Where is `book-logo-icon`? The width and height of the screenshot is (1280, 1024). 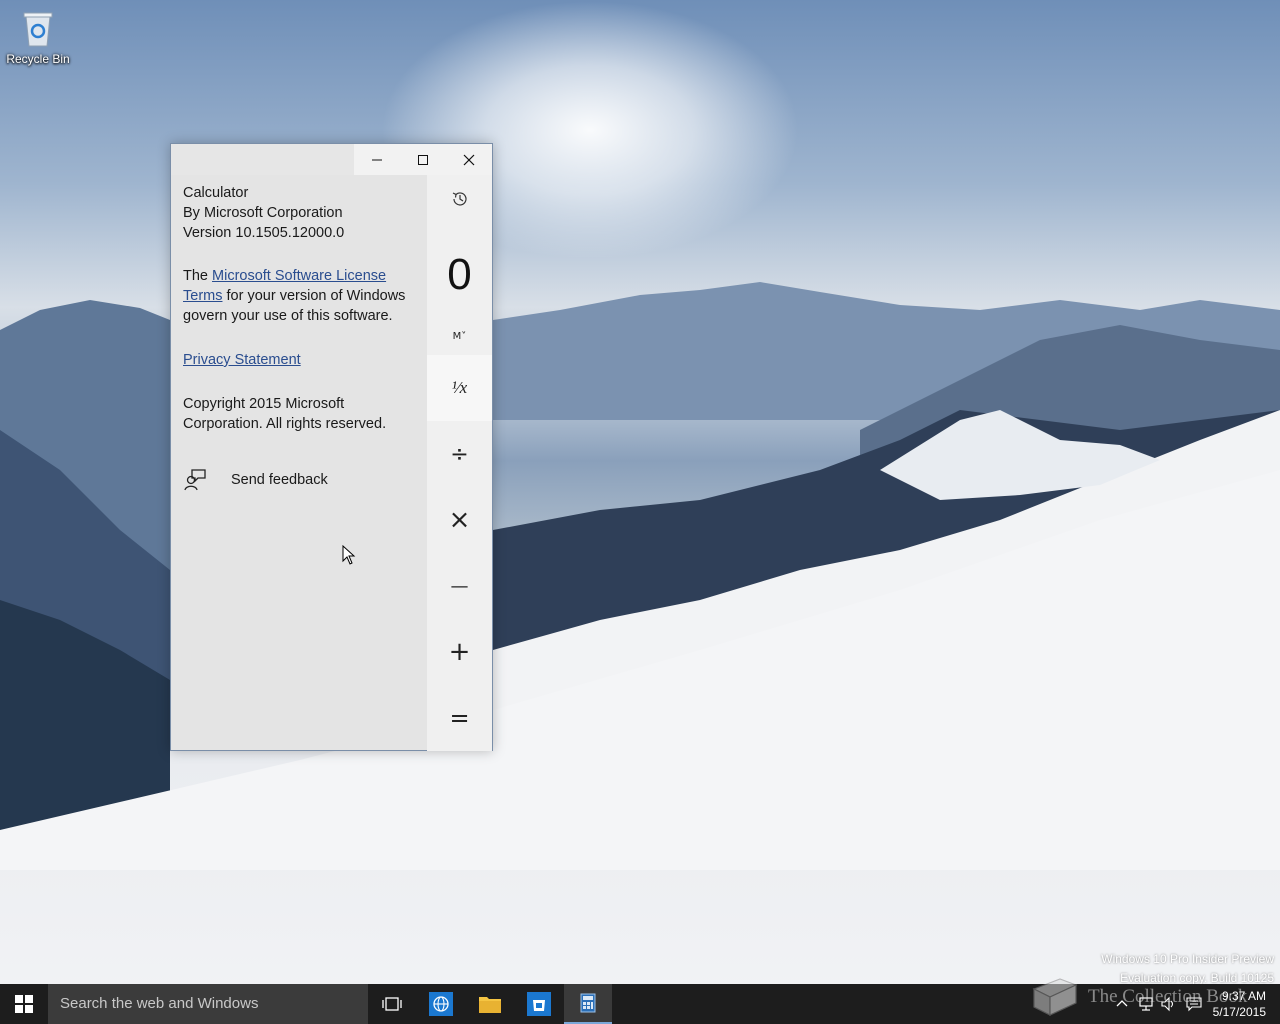 book-logo-icon is located at coordinates (1055, 997).